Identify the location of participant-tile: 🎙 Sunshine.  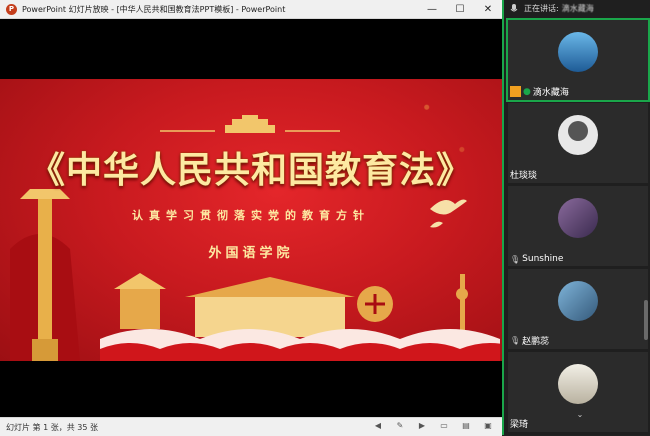
(578, 226).